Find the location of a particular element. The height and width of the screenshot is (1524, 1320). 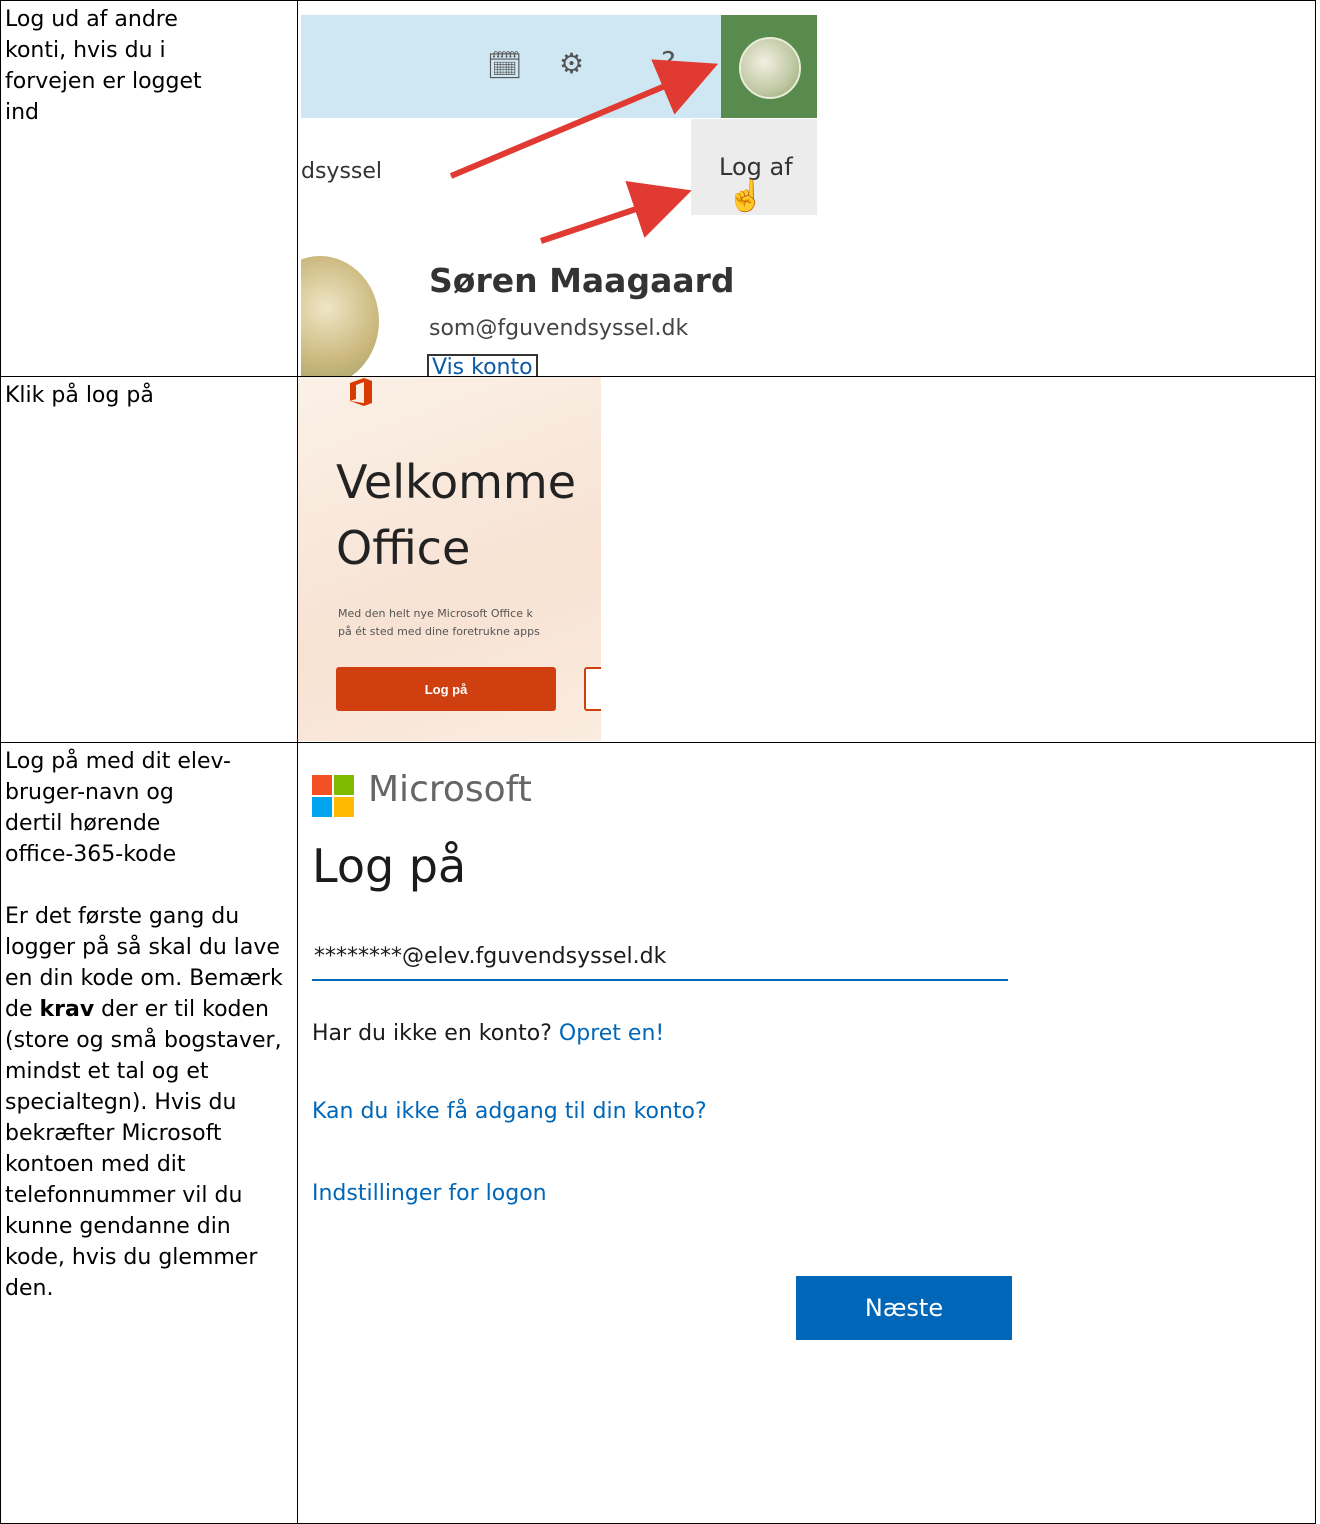

microsoft-logo-icon is located at coordinates (333, 796).